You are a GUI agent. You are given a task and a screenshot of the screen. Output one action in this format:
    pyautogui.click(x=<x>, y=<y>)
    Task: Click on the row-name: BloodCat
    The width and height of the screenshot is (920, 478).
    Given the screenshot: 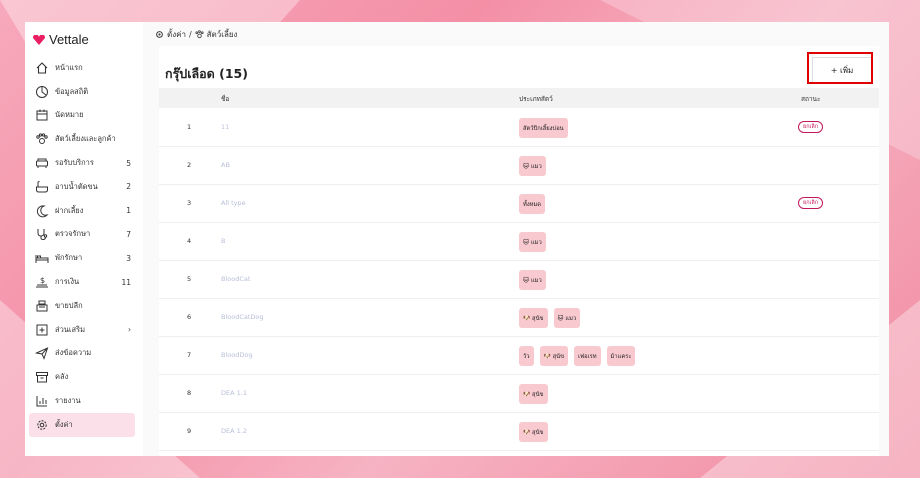 What is the action you would take?
    pyautogui.click(x=235, y=279)
    